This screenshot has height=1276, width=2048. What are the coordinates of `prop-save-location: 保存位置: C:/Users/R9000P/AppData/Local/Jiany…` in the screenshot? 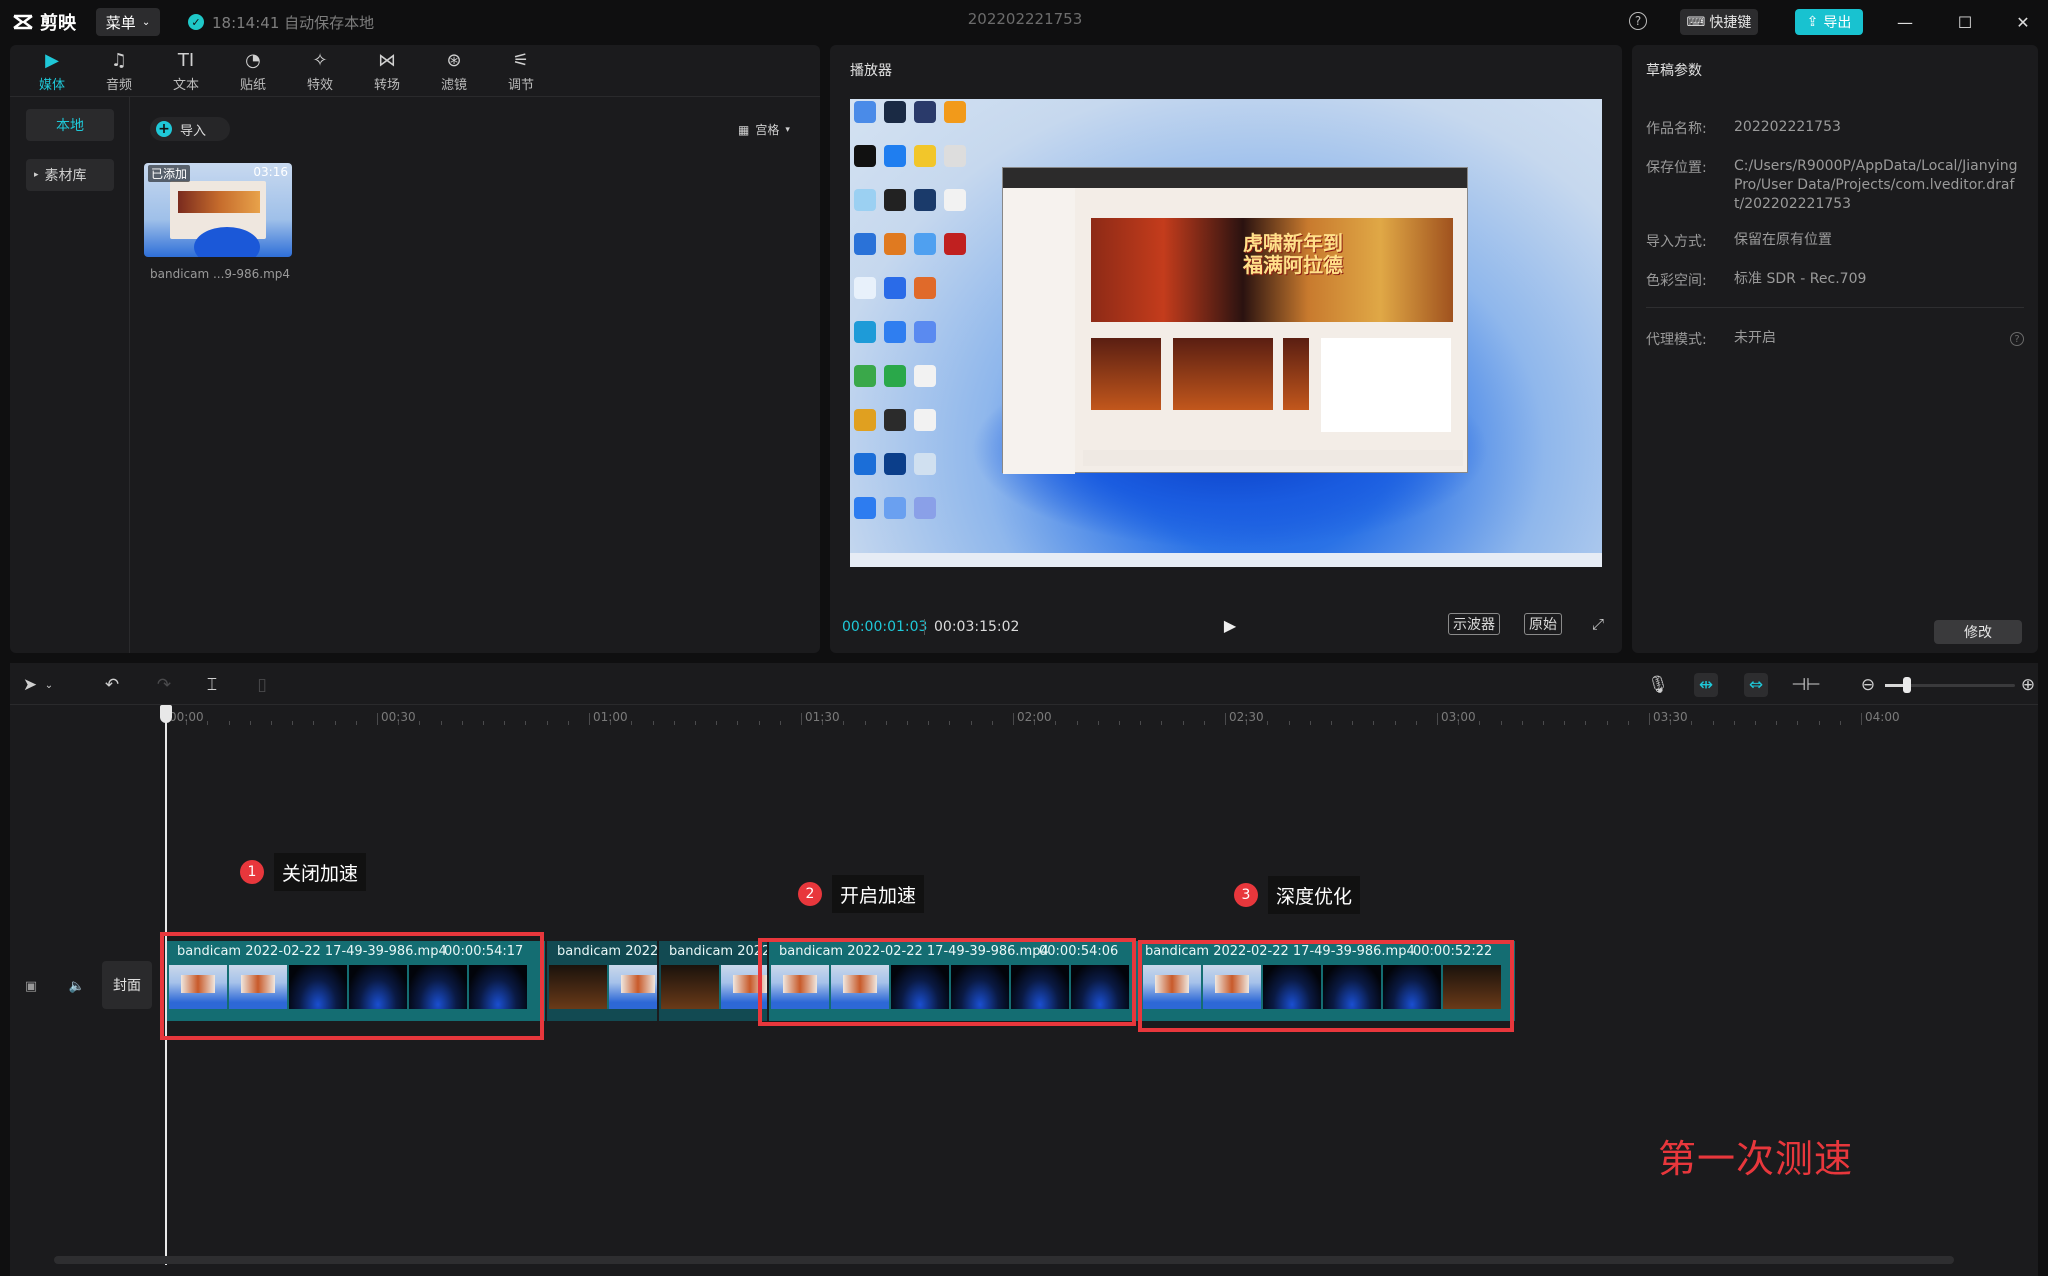 It's located at (1832, 185).